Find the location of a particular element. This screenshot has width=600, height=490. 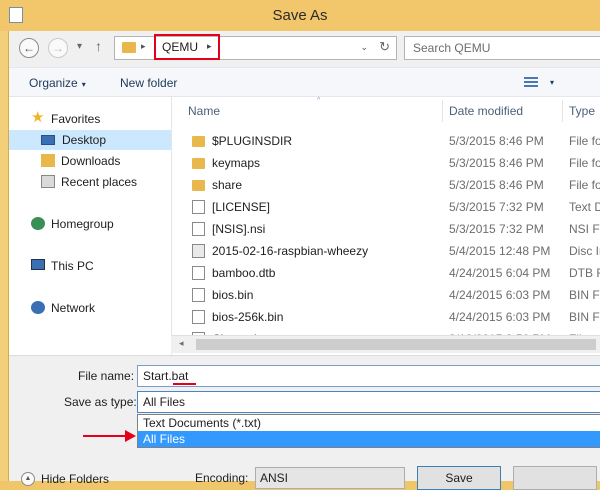

organize-label: Organize is located at coordinates (53, 83).